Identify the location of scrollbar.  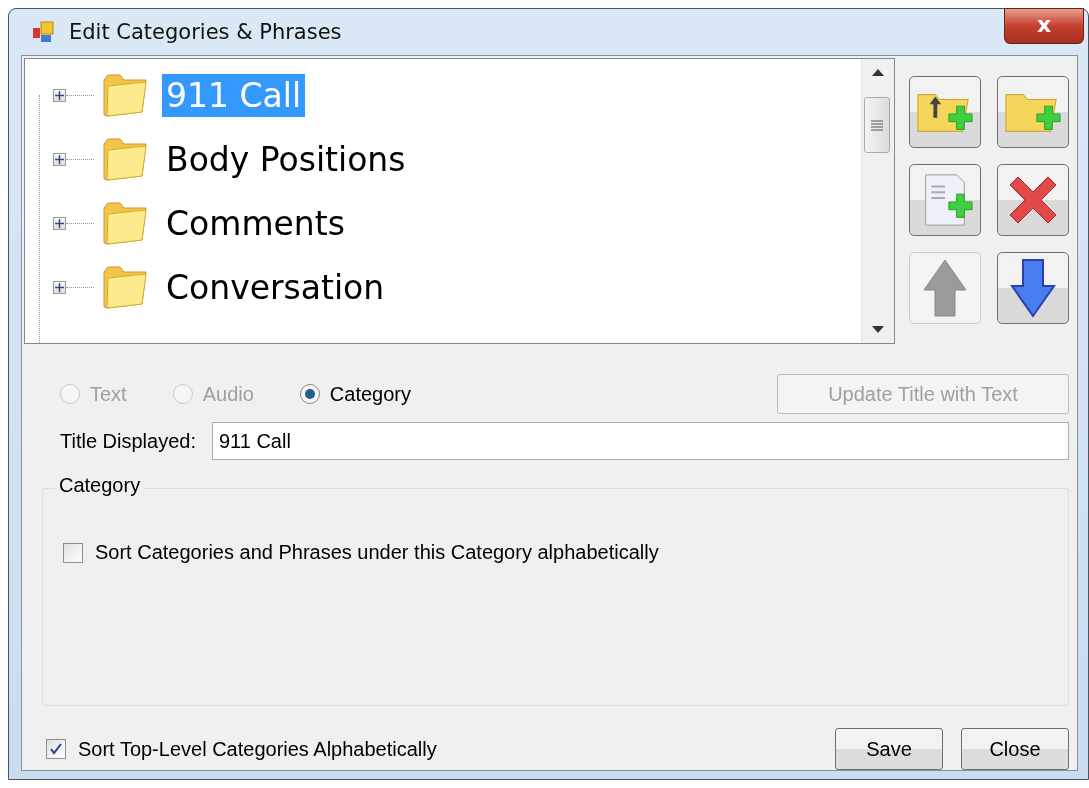
(877, 201).